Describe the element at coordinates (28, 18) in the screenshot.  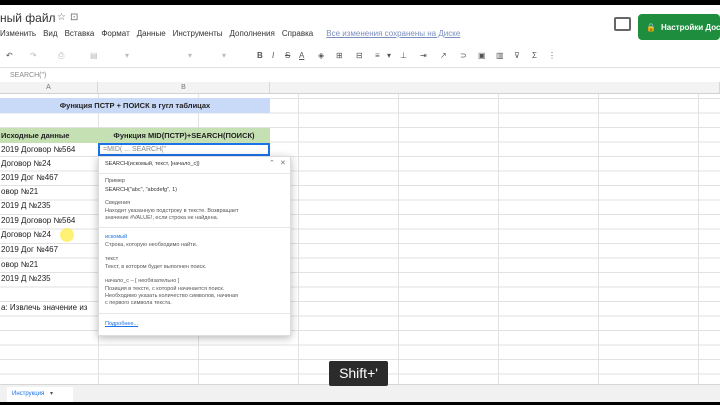
I see `document-title: ный файл` at that location.